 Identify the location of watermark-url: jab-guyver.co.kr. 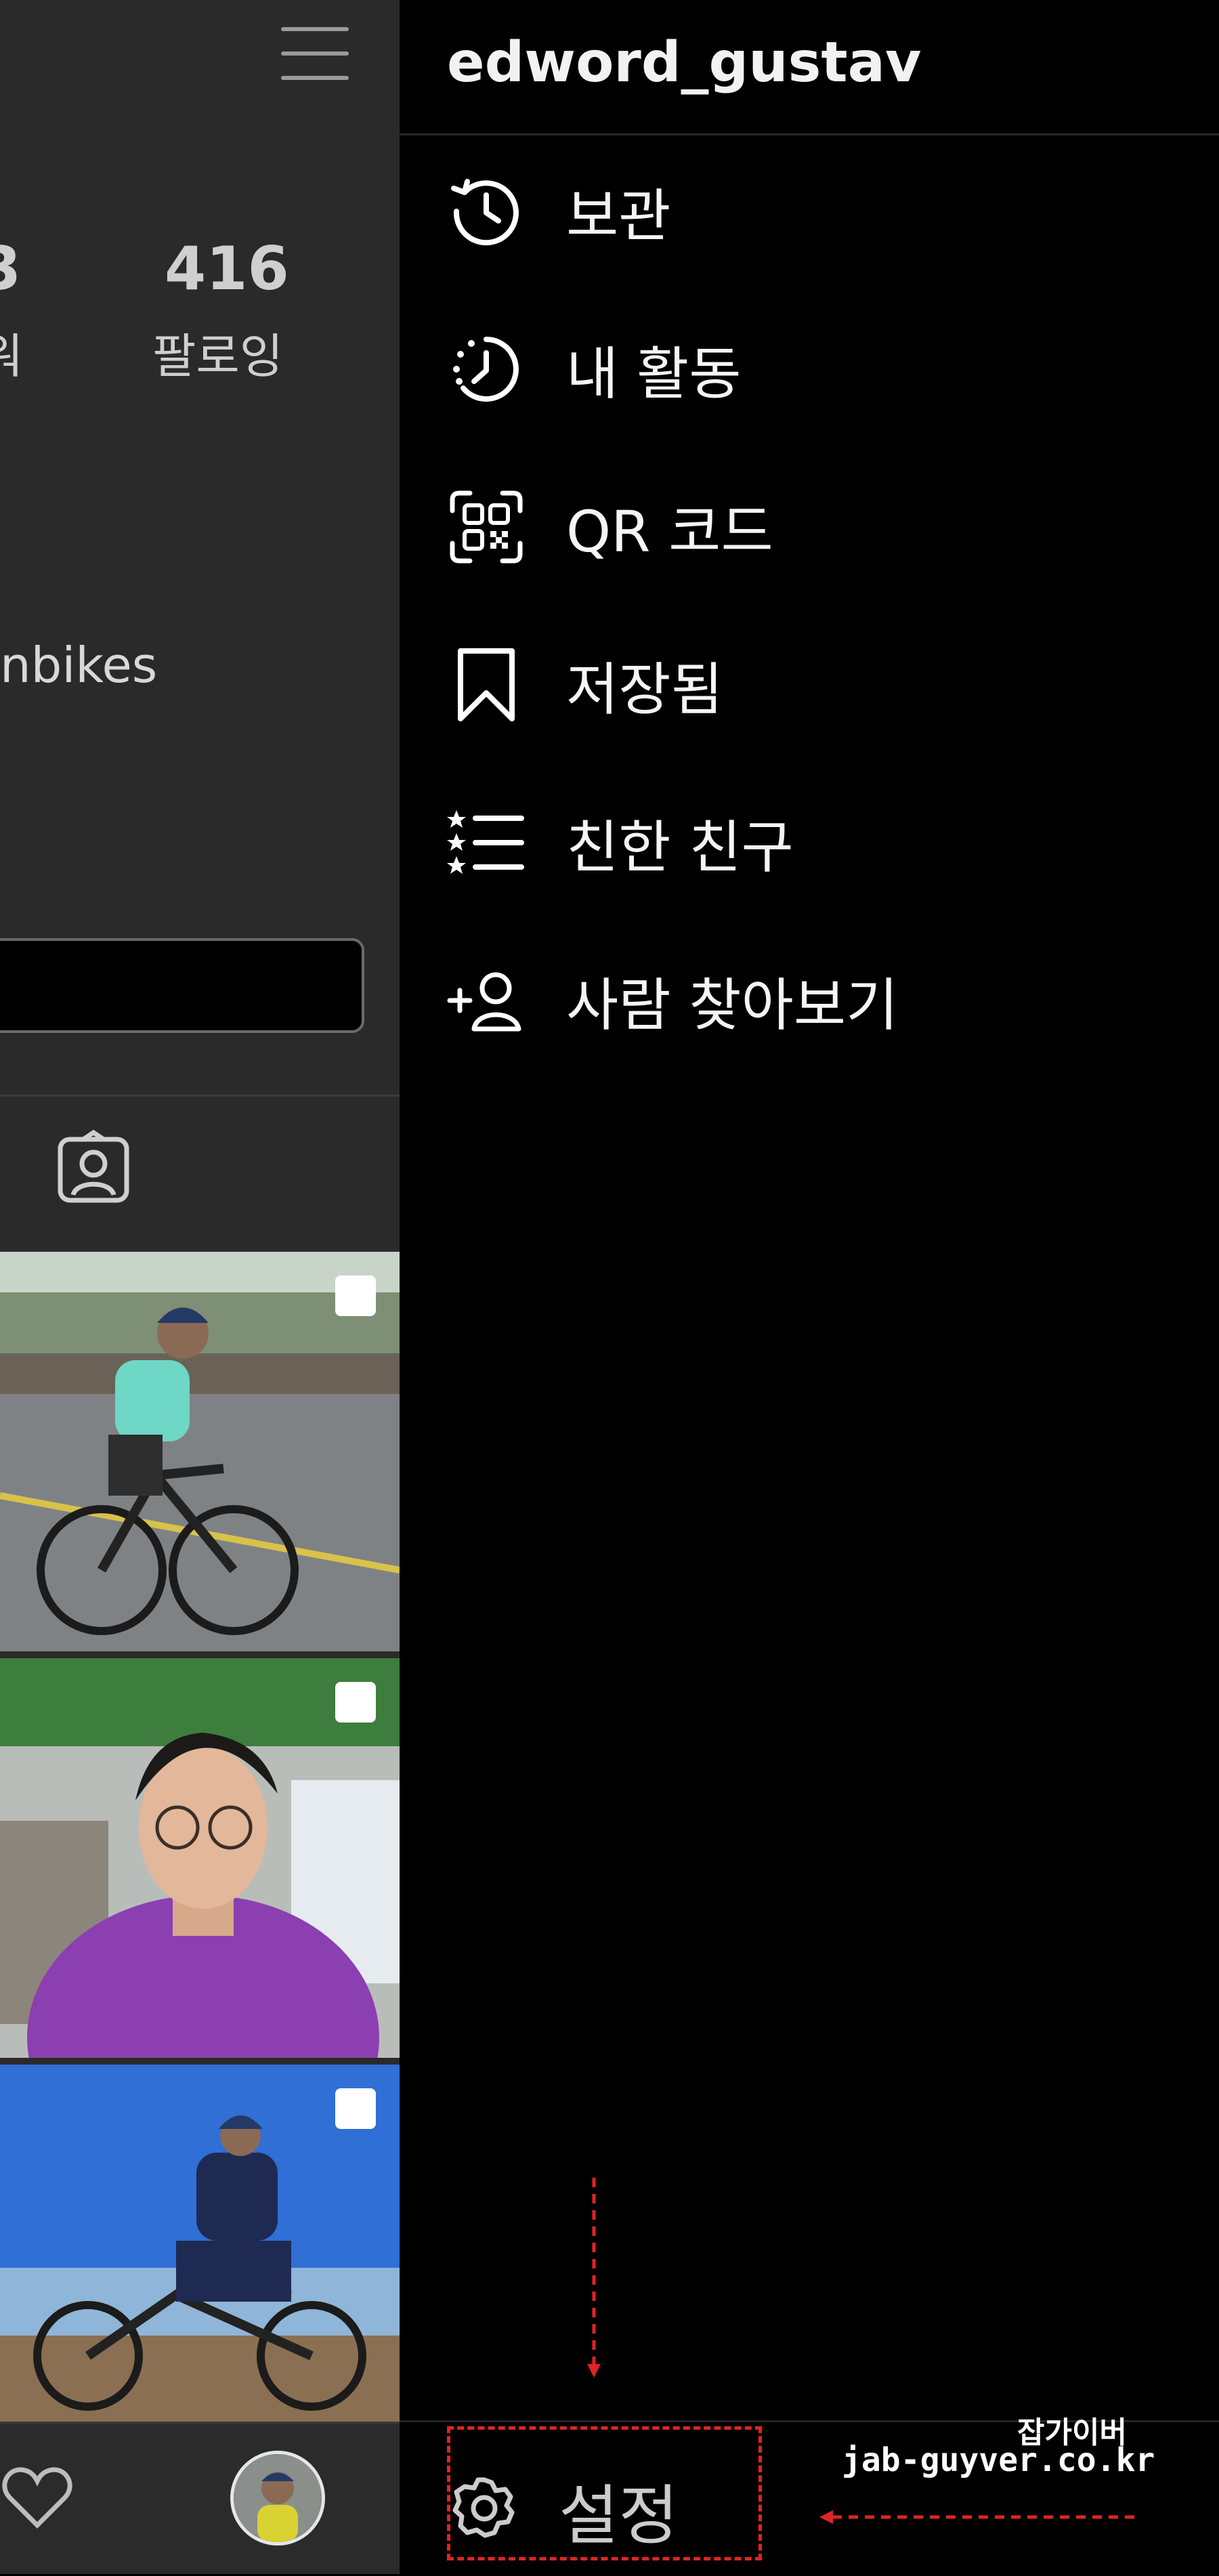
(998, 2460).